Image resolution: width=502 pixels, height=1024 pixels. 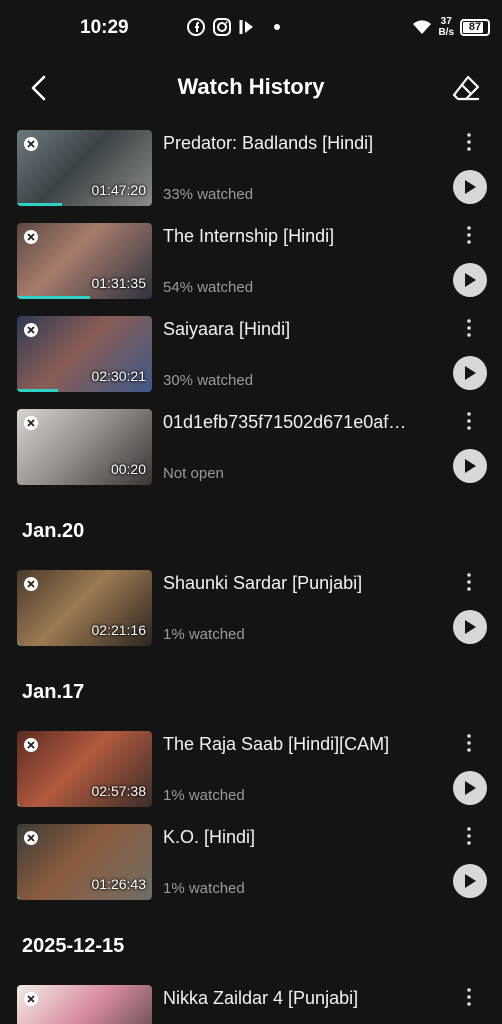 I want to click on video-duration: 02:30:21, so click(x=119, y=376).